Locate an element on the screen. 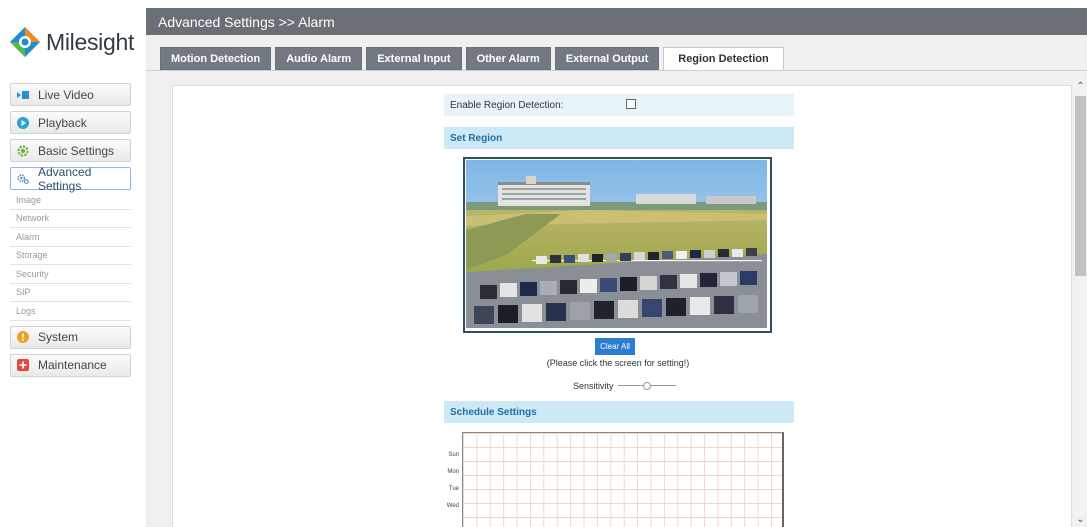 Image resolution: width=1087 pixels, height=527 pixels. enable-region-checkbox is located at coordinates (631, 104).